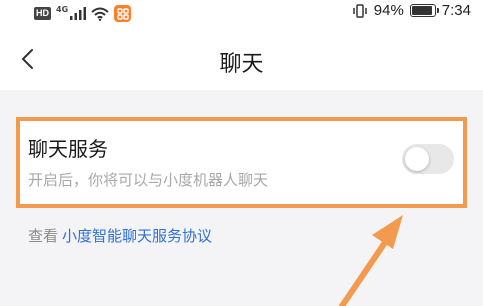 The height and width of the screenshot is (306, 483). What do you see at coordinates (123, 13) in the screenshot?
I see `app-notification-icon` at bounding box center [123, 13].